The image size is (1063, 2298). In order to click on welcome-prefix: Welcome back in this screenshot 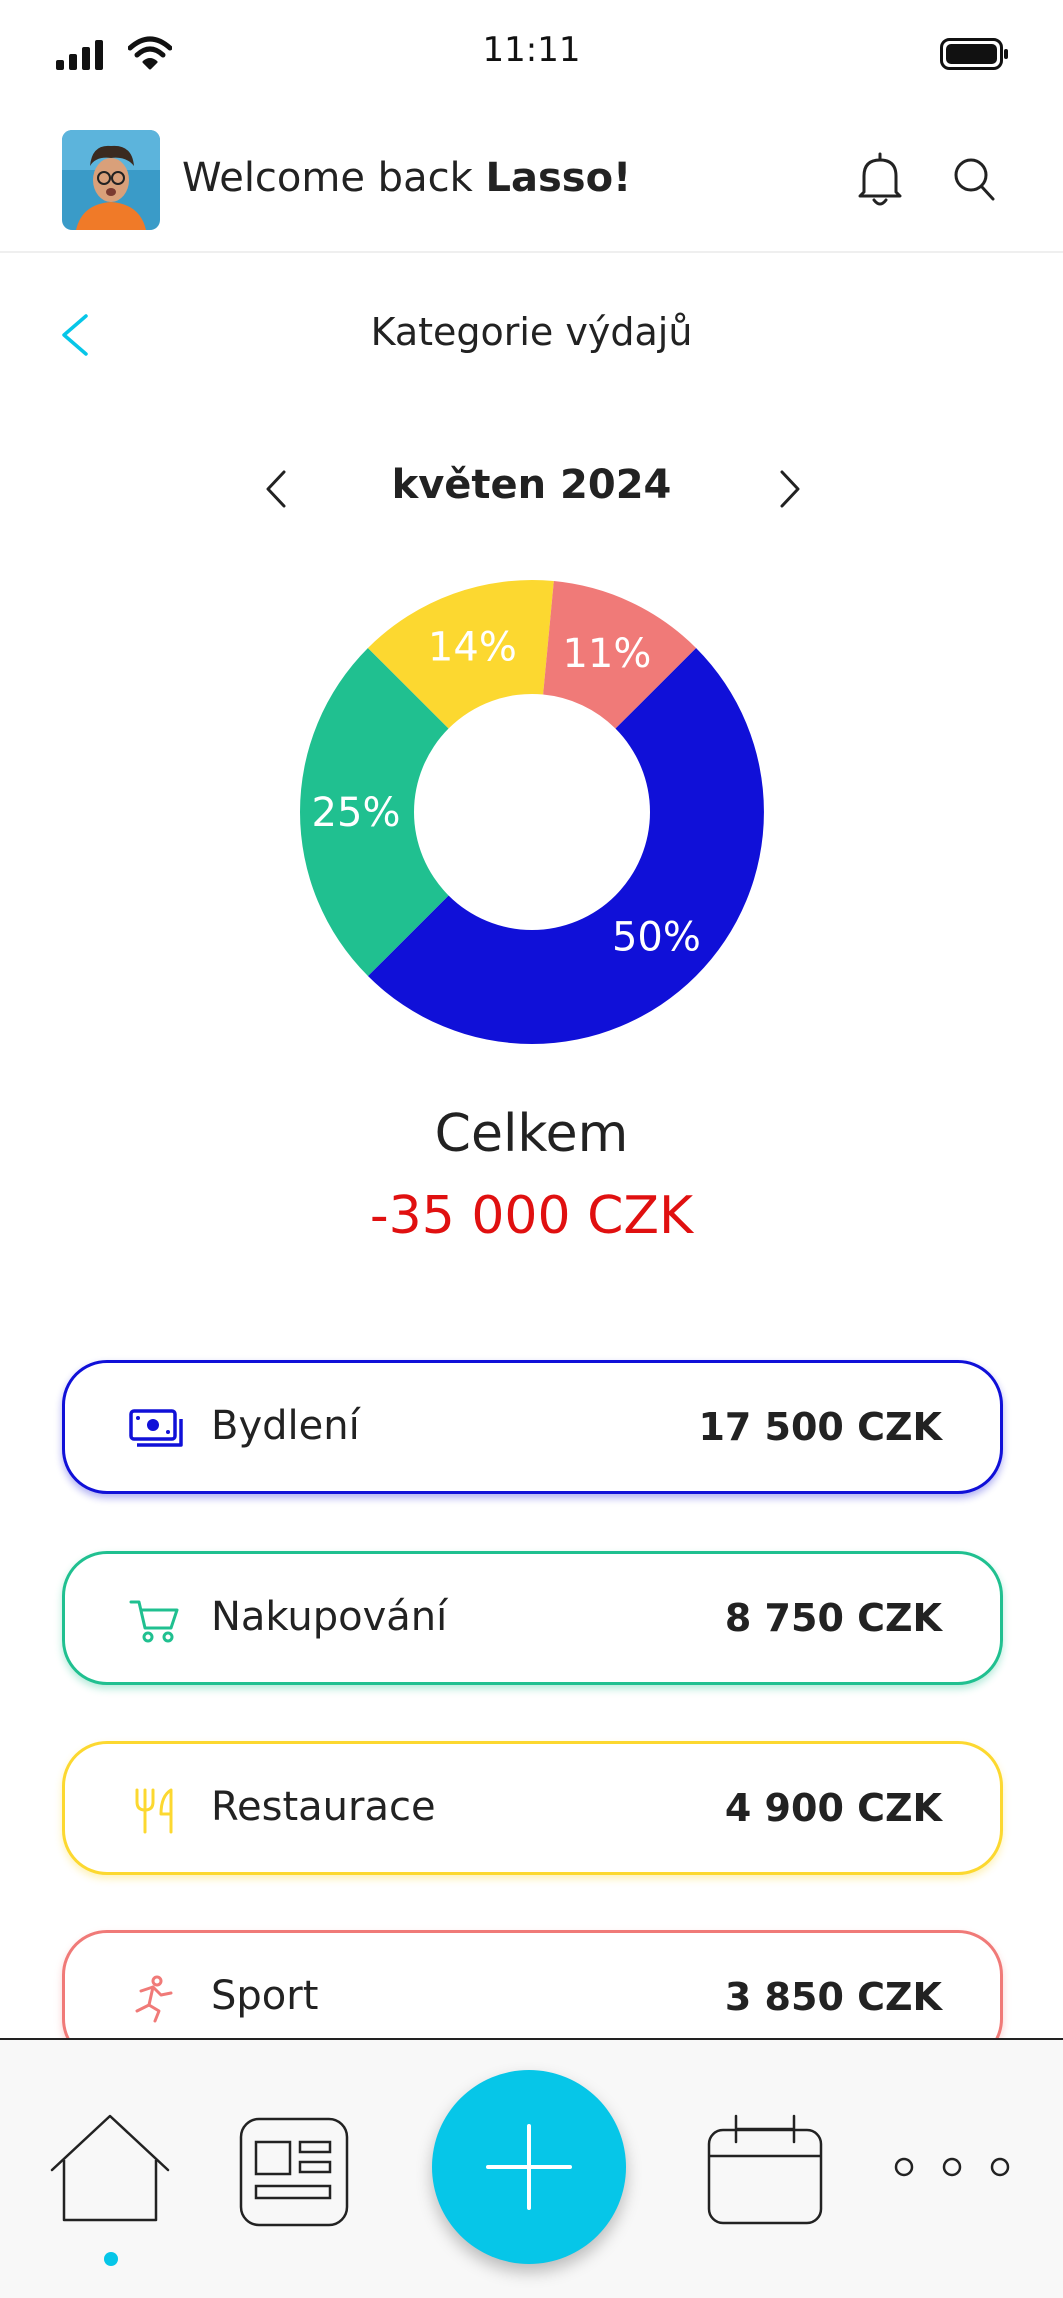, I will do `click(334, 178)`.